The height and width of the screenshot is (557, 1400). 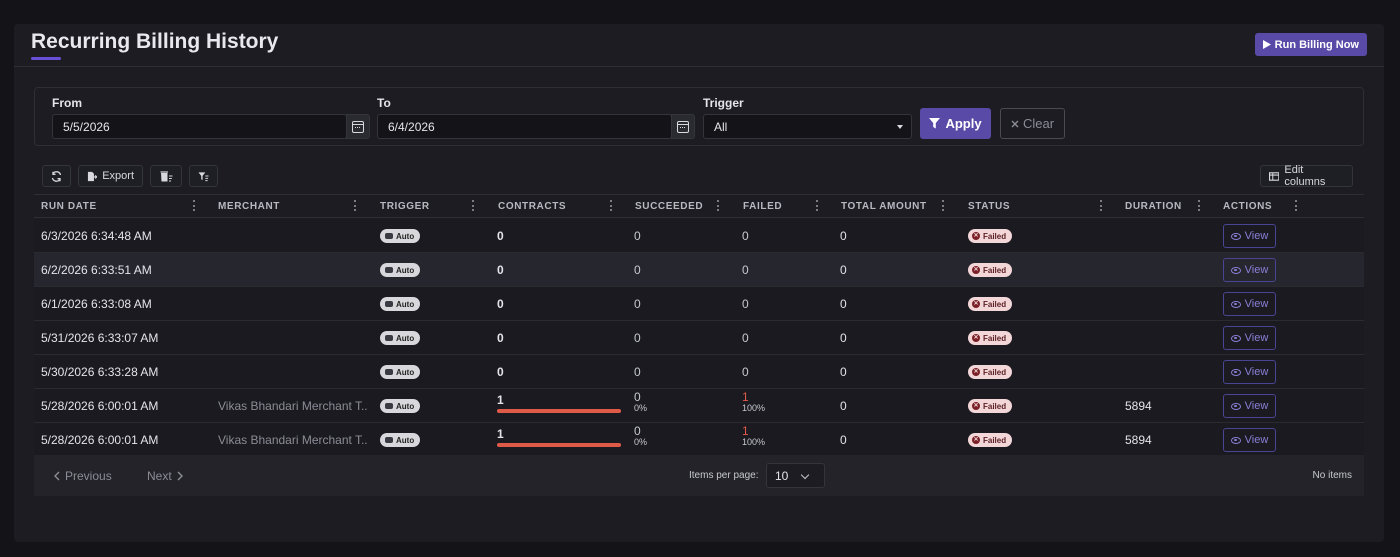 I want to click on table-row: 6/1/2026 6:33:08 AM Auto 0 0 0 0 ✕ Failed View, so click(x=699, y=304).